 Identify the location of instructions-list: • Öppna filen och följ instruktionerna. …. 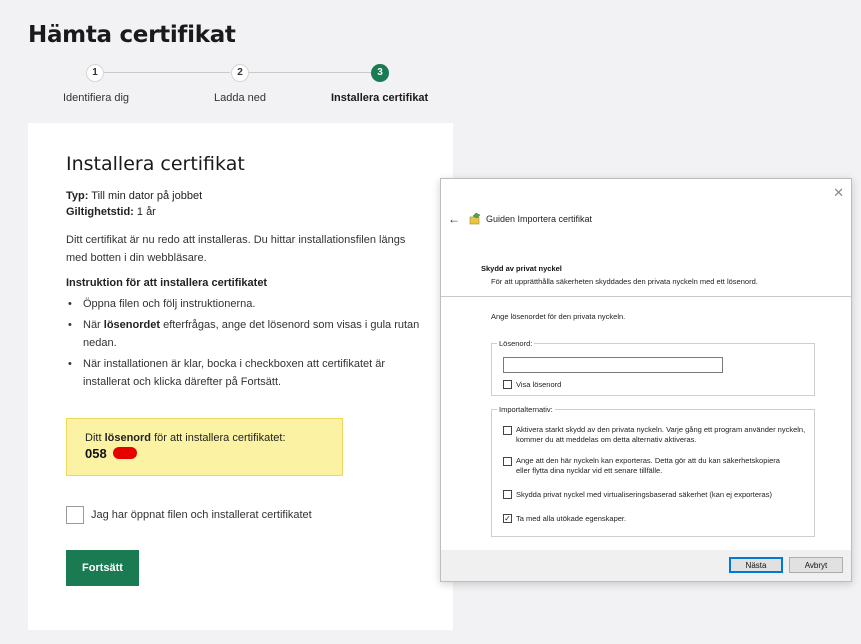
(246, 344).